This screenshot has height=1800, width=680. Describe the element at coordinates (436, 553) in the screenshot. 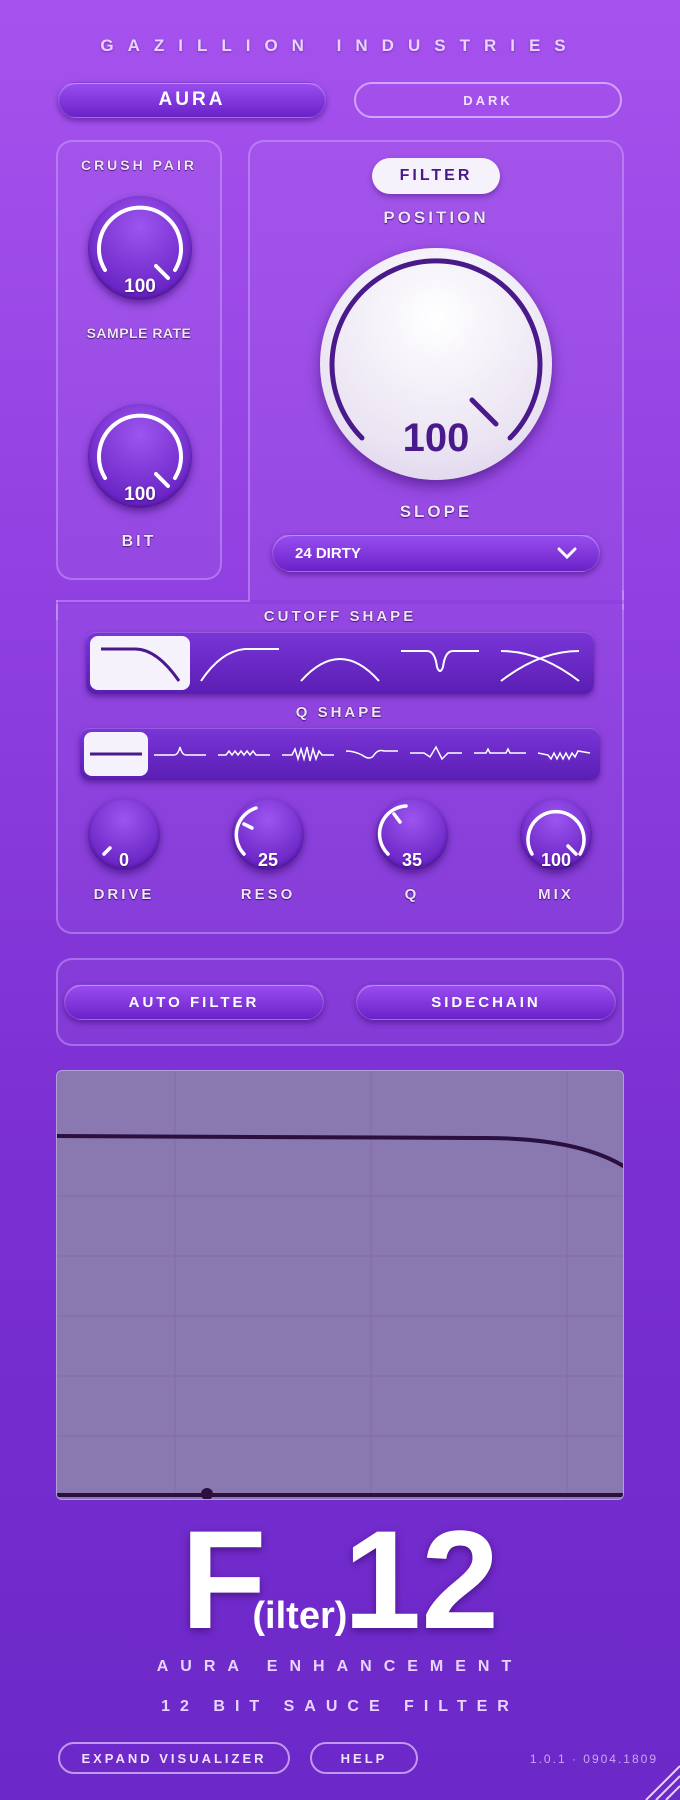

I see `slope-dropdown: 24 DIRTY` at that location.